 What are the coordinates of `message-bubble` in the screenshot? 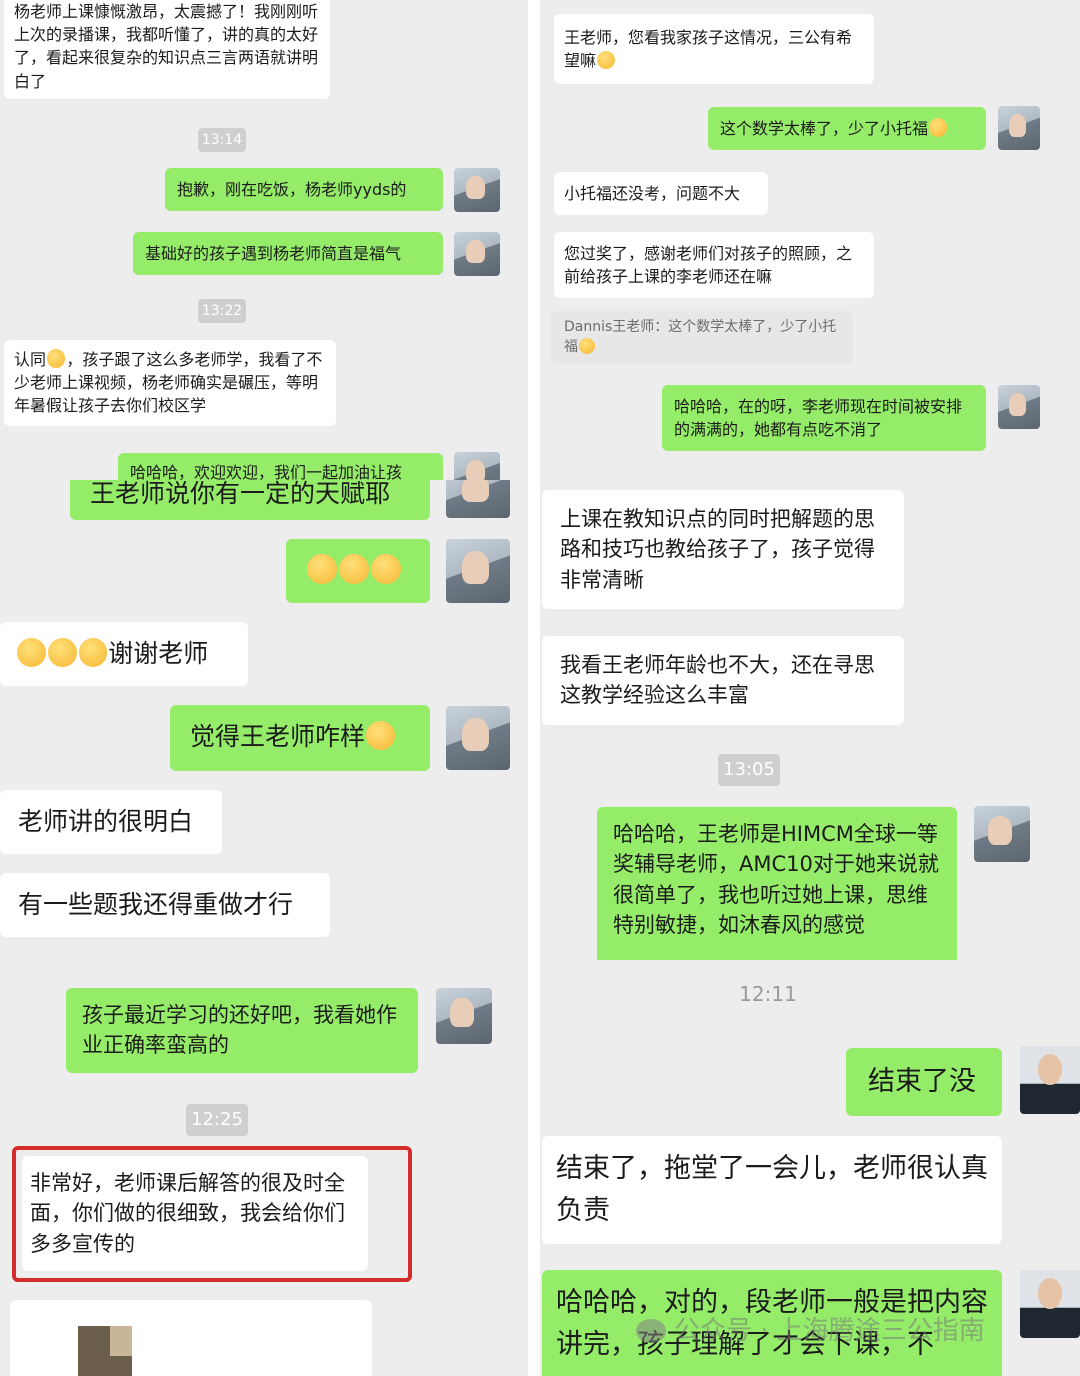 It's located at (358, 571).